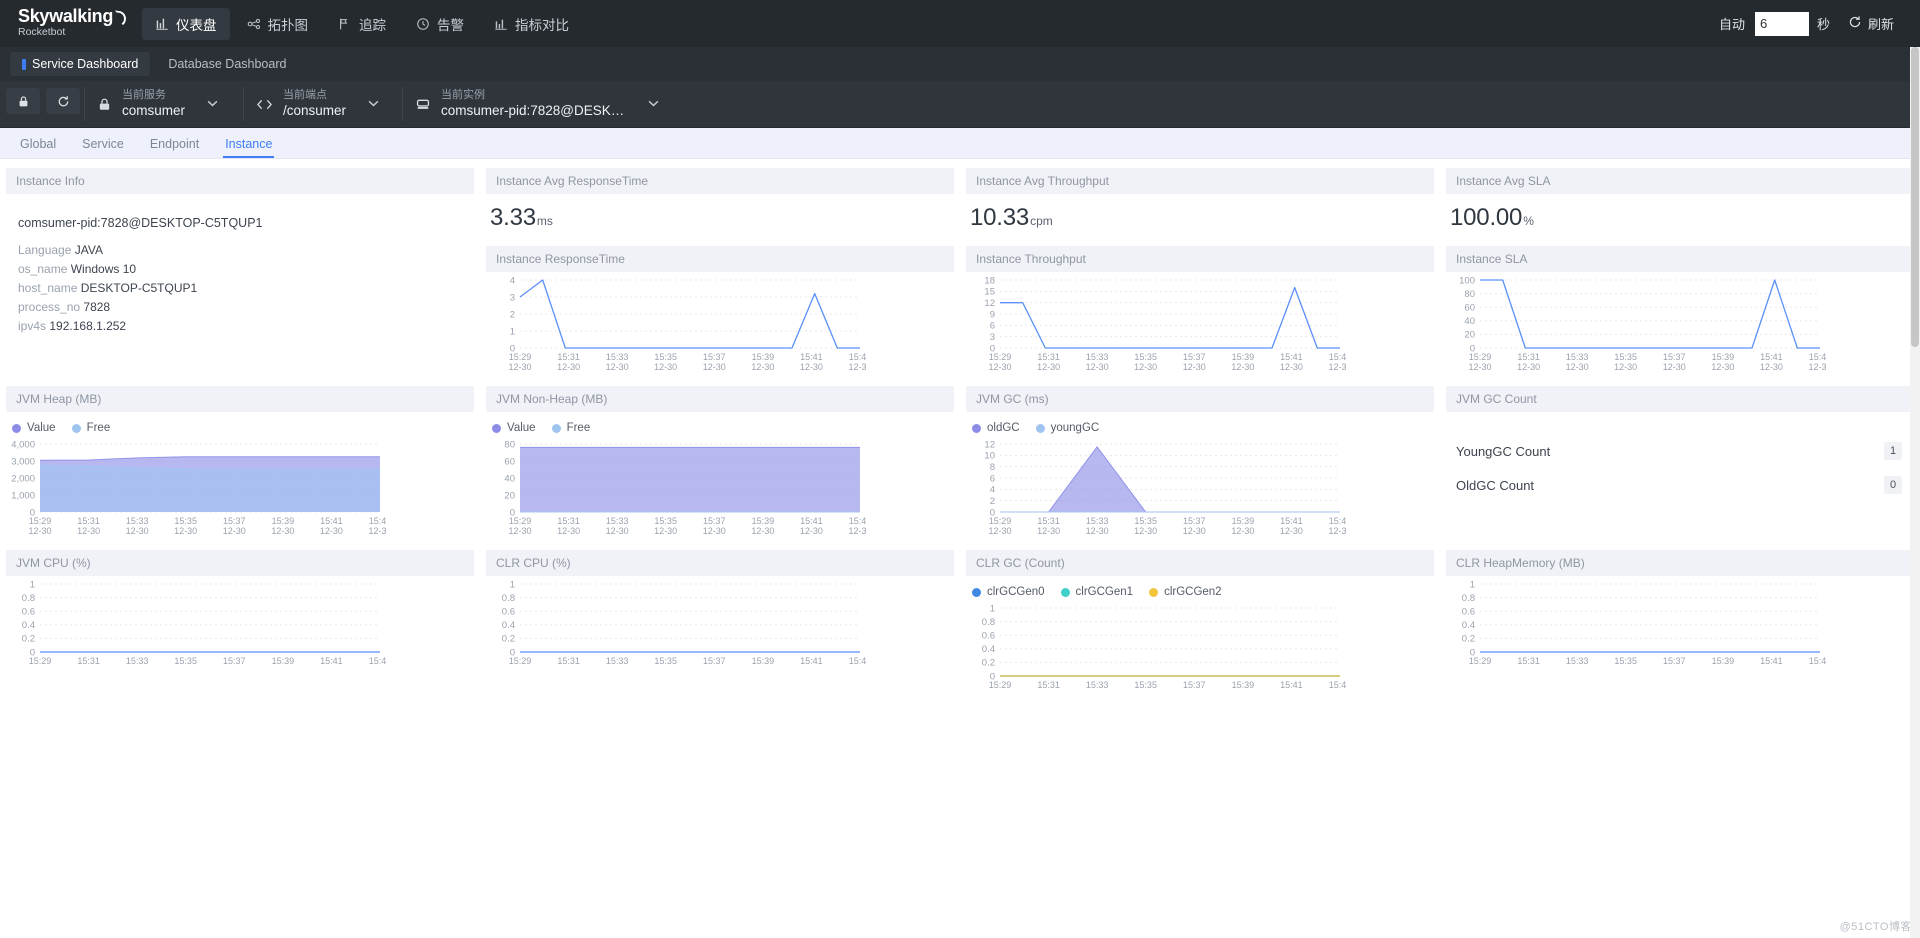  Describe the element at coordinates (23, 101) in the screenshot. I see `lock-button` at that location.